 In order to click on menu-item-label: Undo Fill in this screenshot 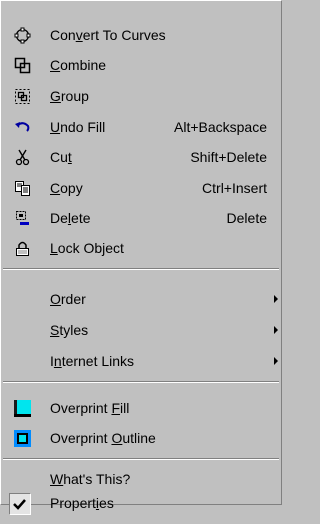, I will do `click(78, 127)`.